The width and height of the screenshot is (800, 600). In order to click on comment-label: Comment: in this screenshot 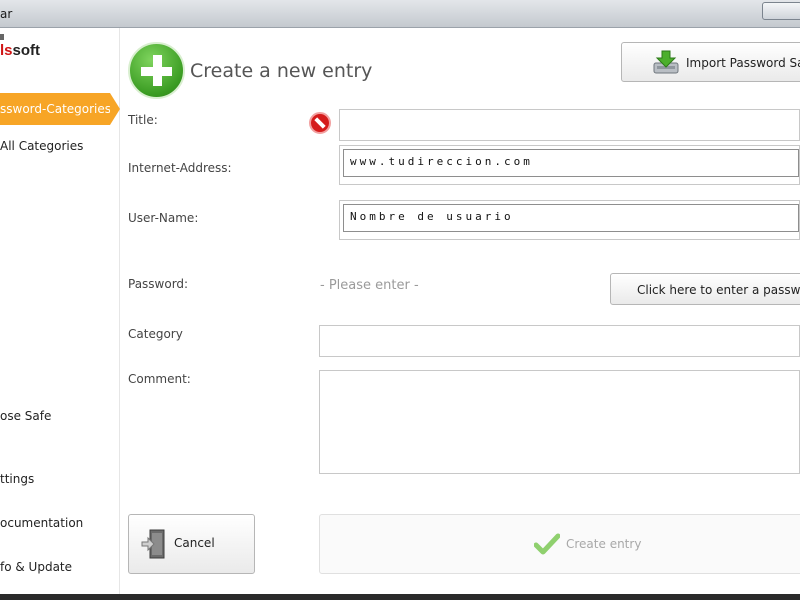, I will do `click(159, 379)`.